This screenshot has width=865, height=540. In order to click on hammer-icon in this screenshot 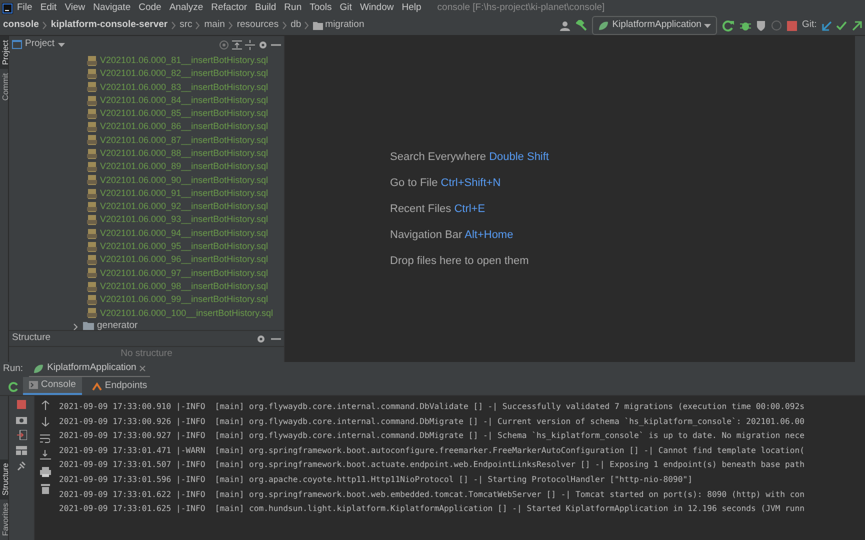, I will do `click(582, 25)`.